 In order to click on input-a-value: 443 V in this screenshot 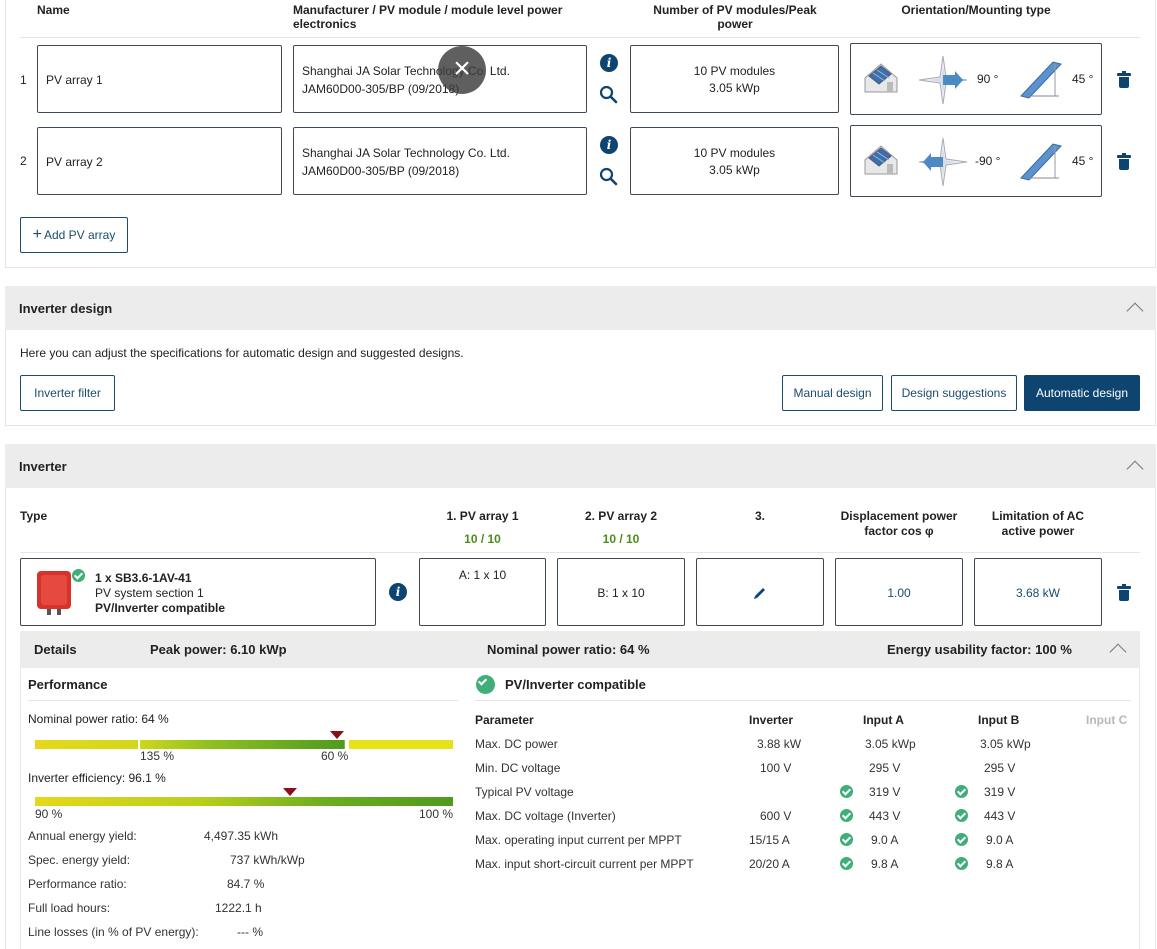, I will do `click(885, 816)`.